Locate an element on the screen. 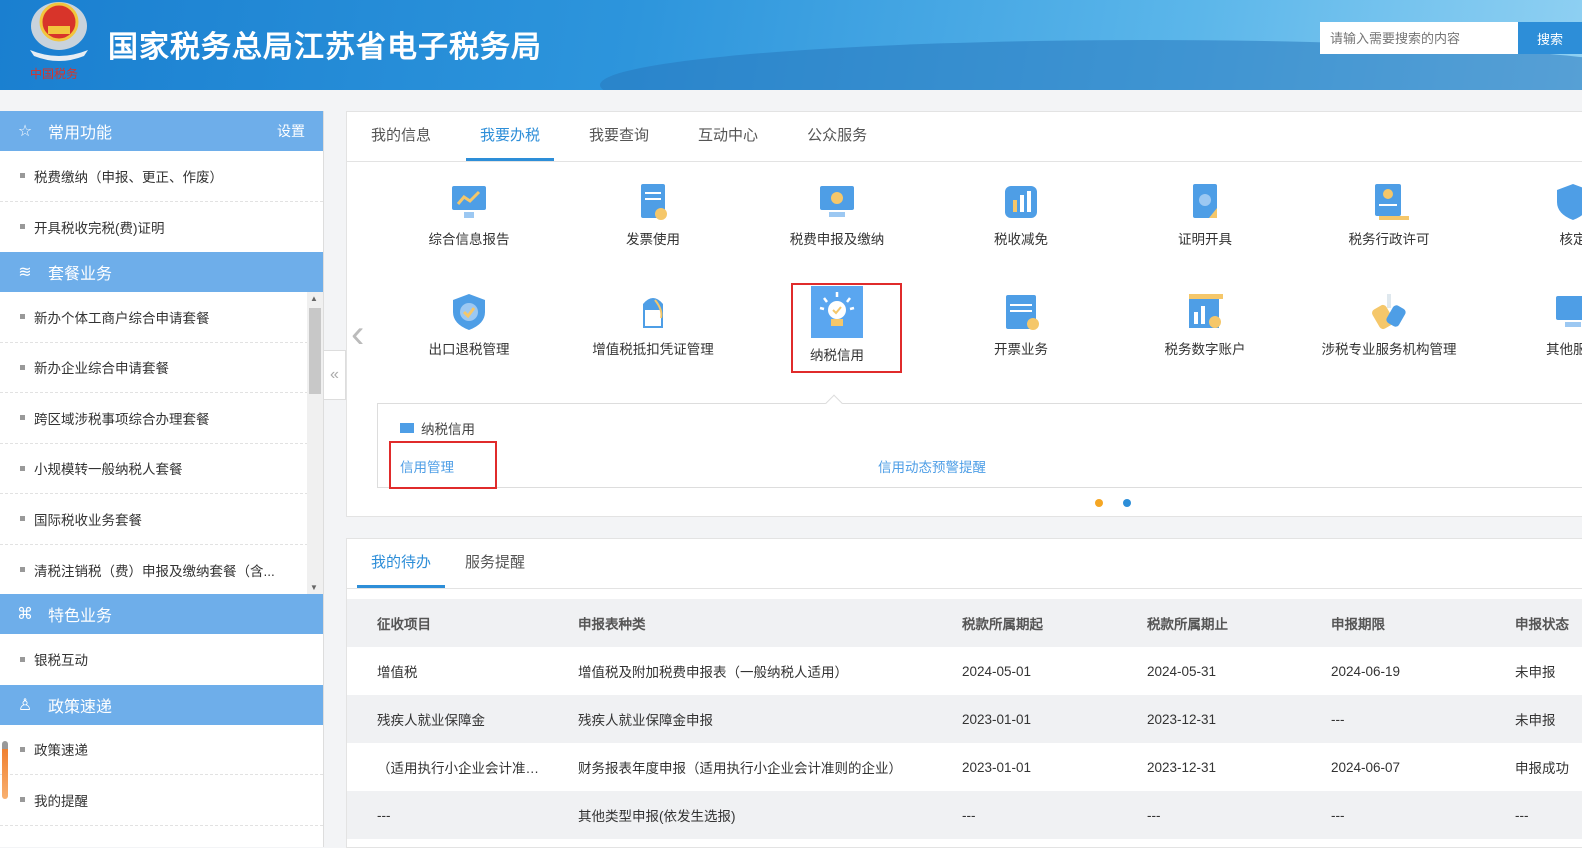 The image size is (1582, 848). sidebar-item: 开具税收完税(费)证明 is located at coordinates (161, 227).